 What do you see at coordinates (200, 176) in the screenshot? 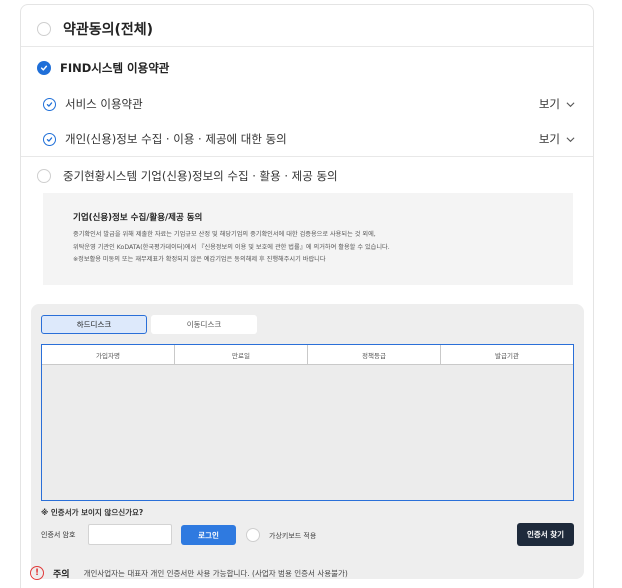
I see `kbh-consent-label: 중기현황시스템 기업(신용)정보의 수집 · 활용 · 제공 동의` at bounding box center [200, 176].